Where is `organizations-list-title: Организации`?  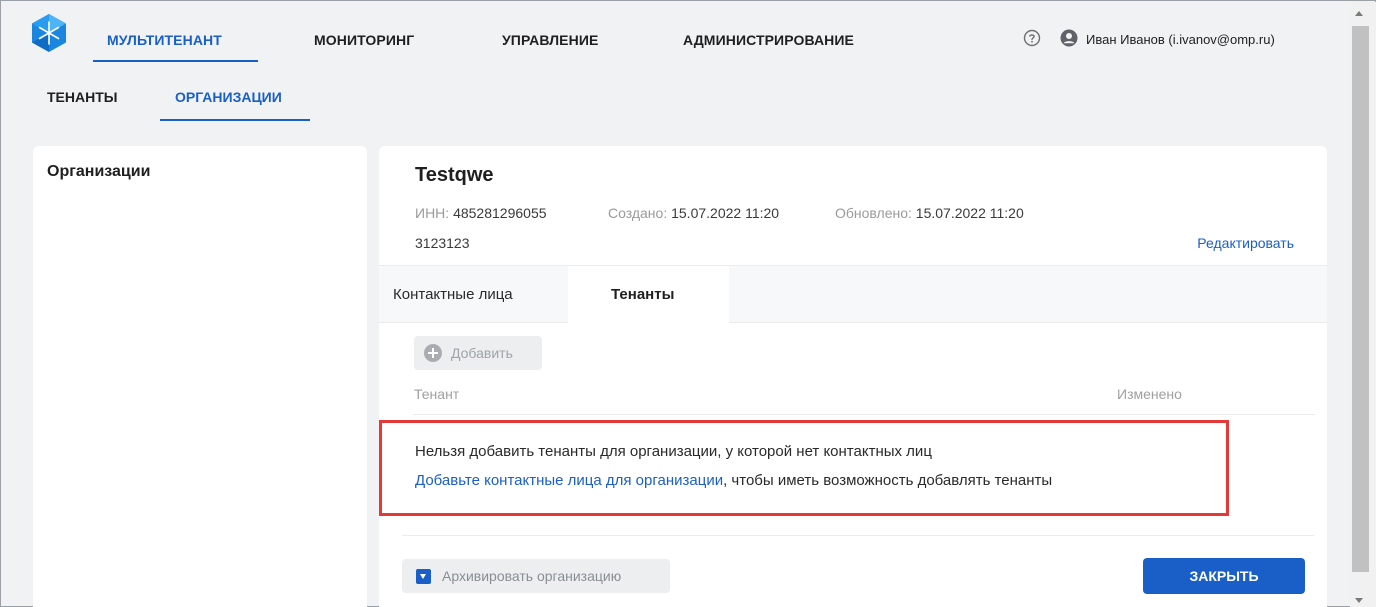
organizations-list-title: Организации is located at coordinates (99, 171).